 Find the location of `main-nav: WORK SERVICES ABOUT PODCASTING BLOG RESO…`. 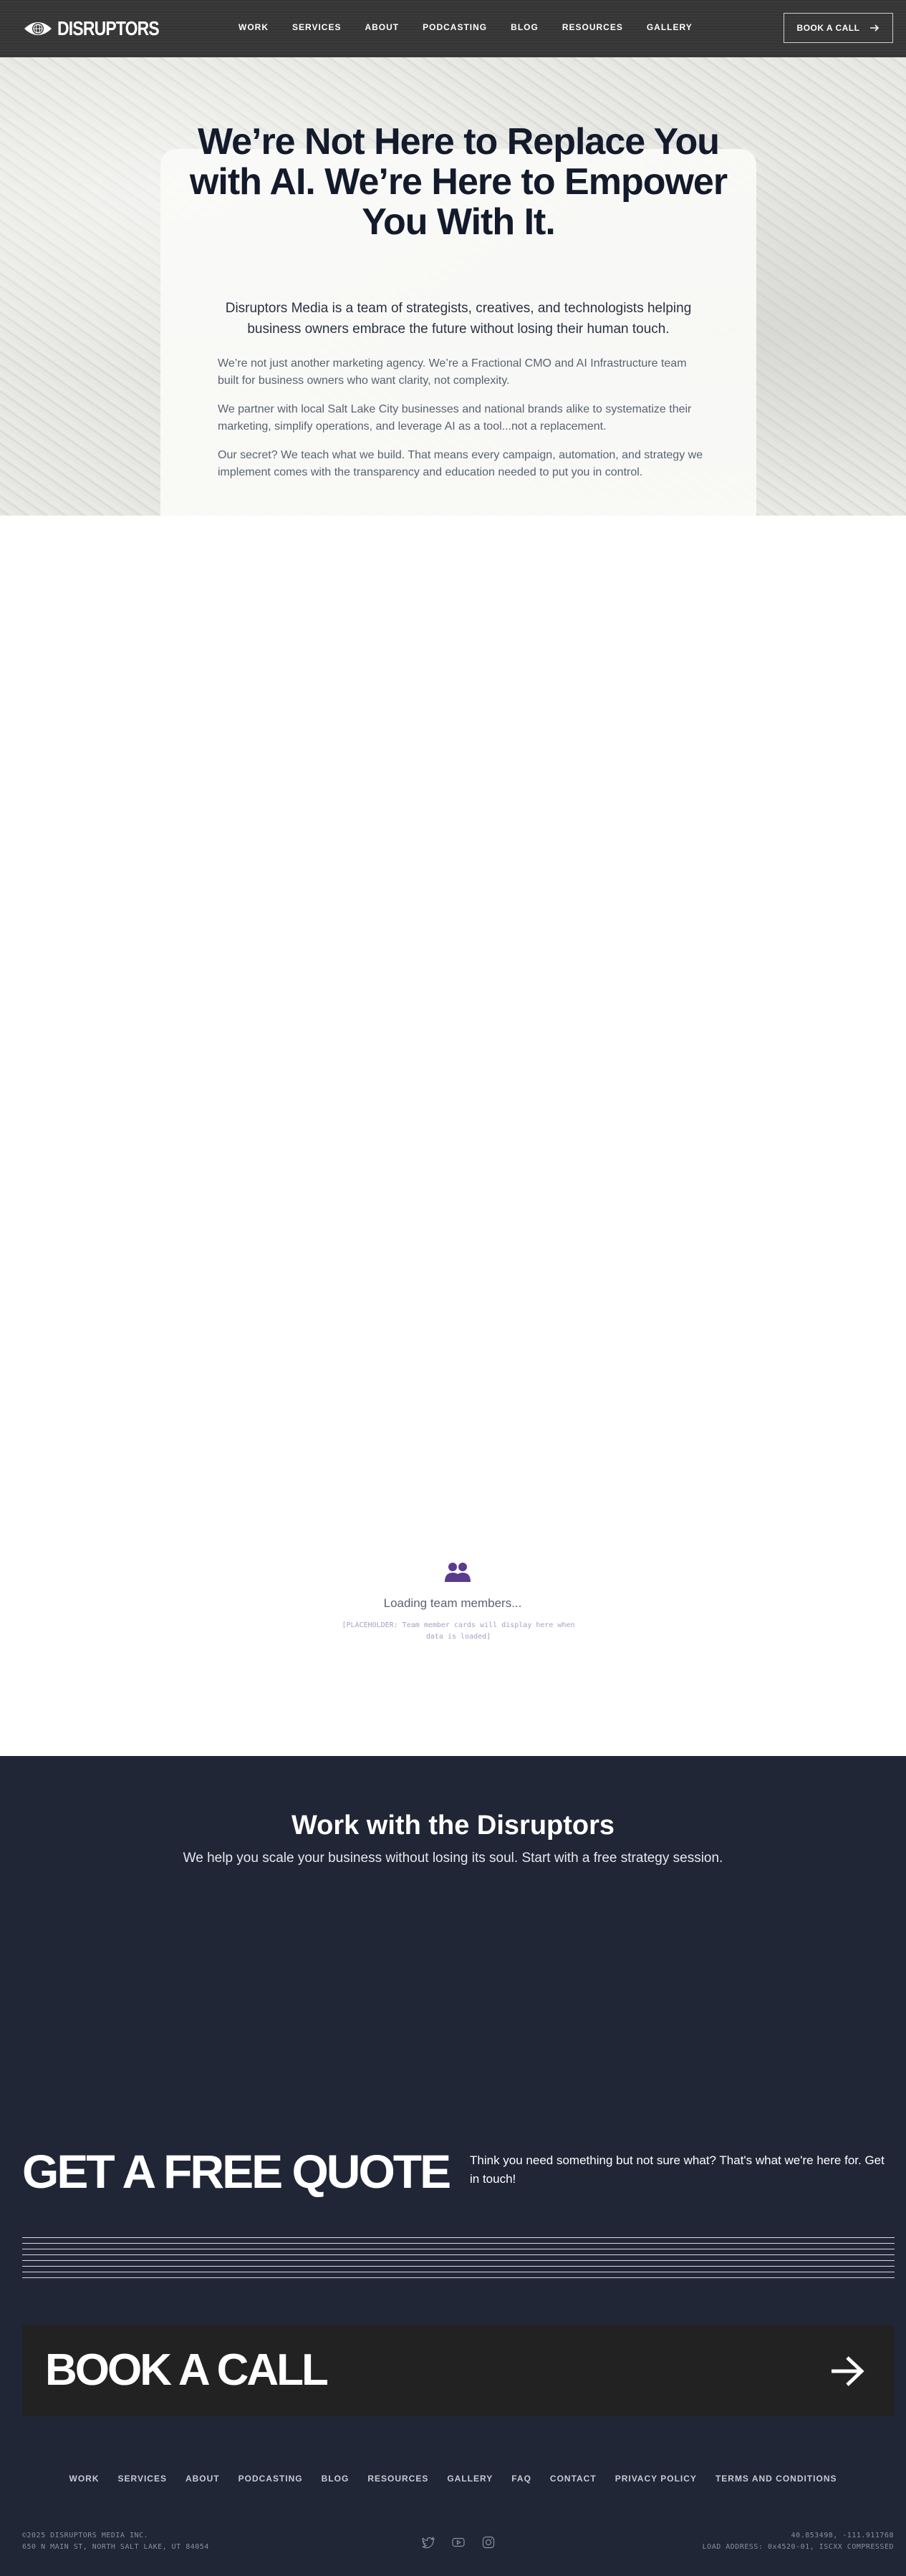

main-nav: WORK SERVICES ABOUT PODCASTING BLOG RESO… is located at coordinates (477, 27).